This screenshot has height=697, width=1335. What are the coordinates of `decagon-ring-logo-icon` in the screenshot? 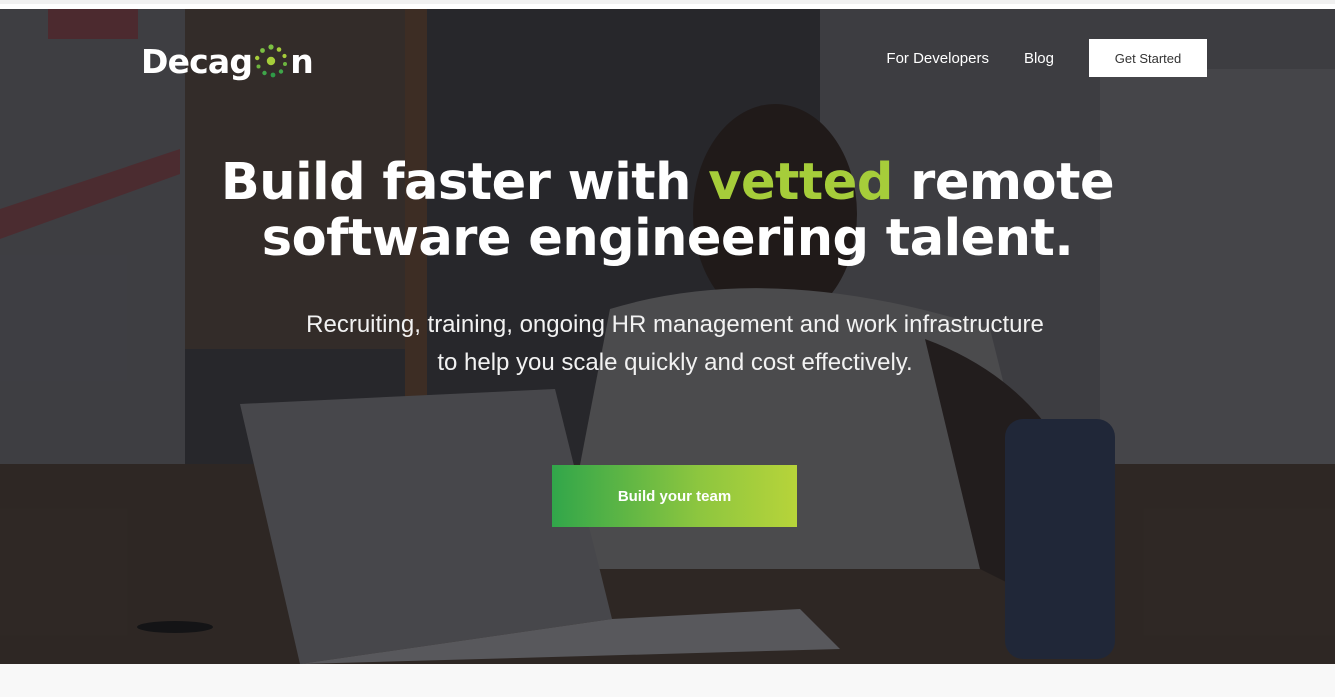 It's located at (271, 61).